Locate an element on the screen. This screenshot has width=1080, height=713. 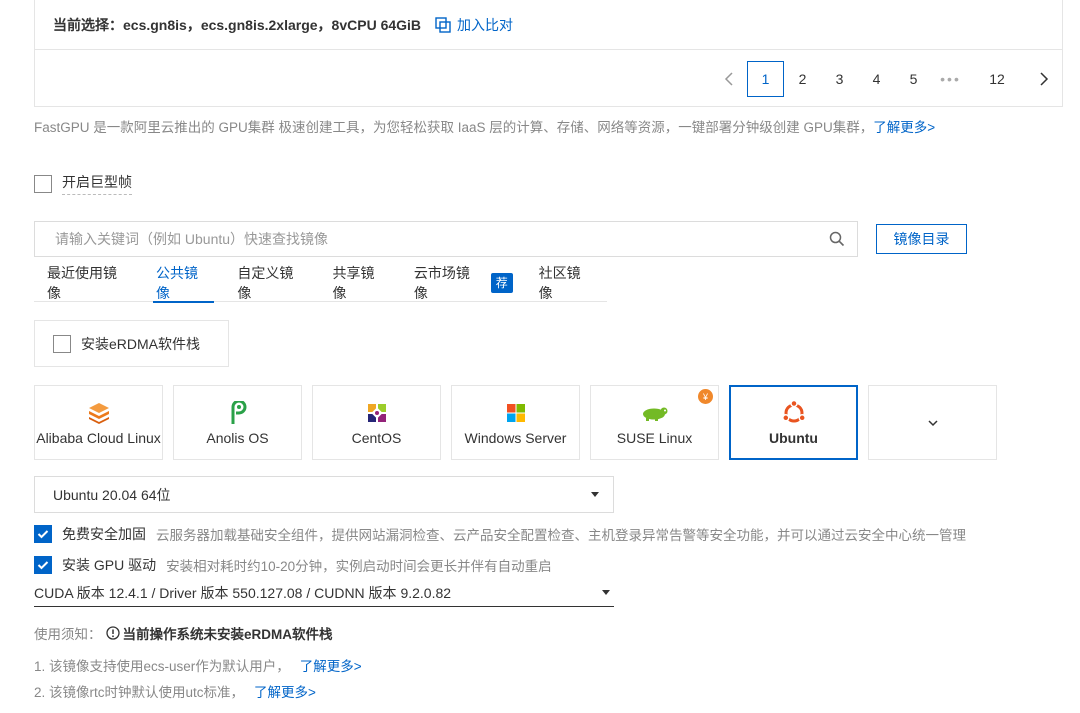
tab-label: 公共镜像 is located at coordinates (177, 282).